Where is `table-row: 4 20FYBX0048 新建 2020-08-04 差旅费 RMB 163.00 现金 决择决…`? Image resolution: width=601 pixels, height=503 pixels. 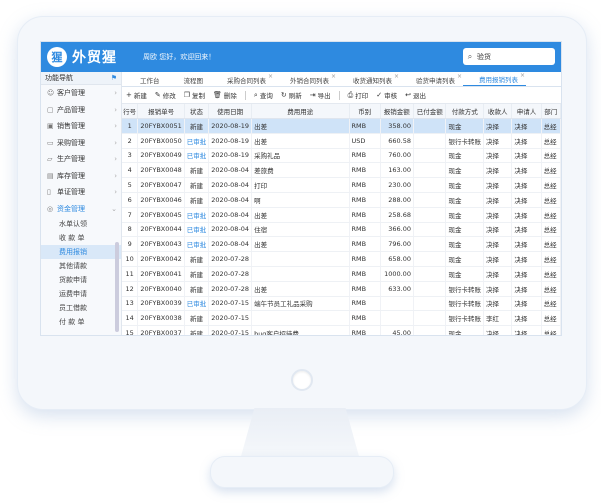 table-row: 4 20FYBX0048 新建 2020-08-04 差旅费 RMB 163.00 现金 决择决… is located at coordinates (341, 170).